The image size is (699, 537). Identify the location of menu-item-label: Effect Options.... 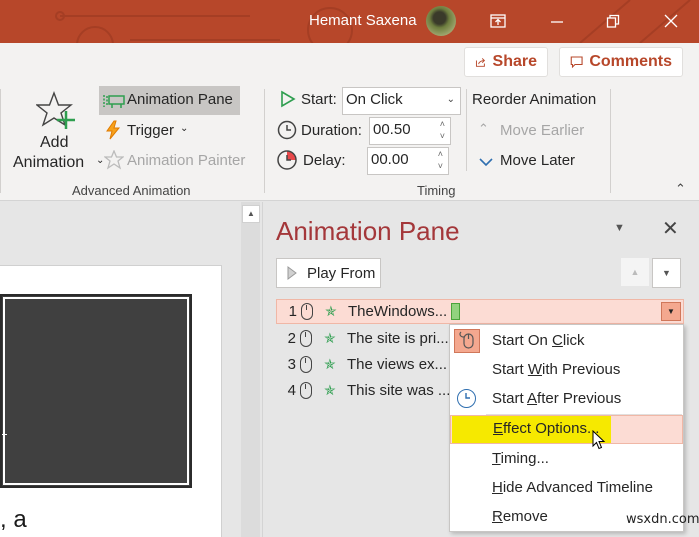
(546, 428).